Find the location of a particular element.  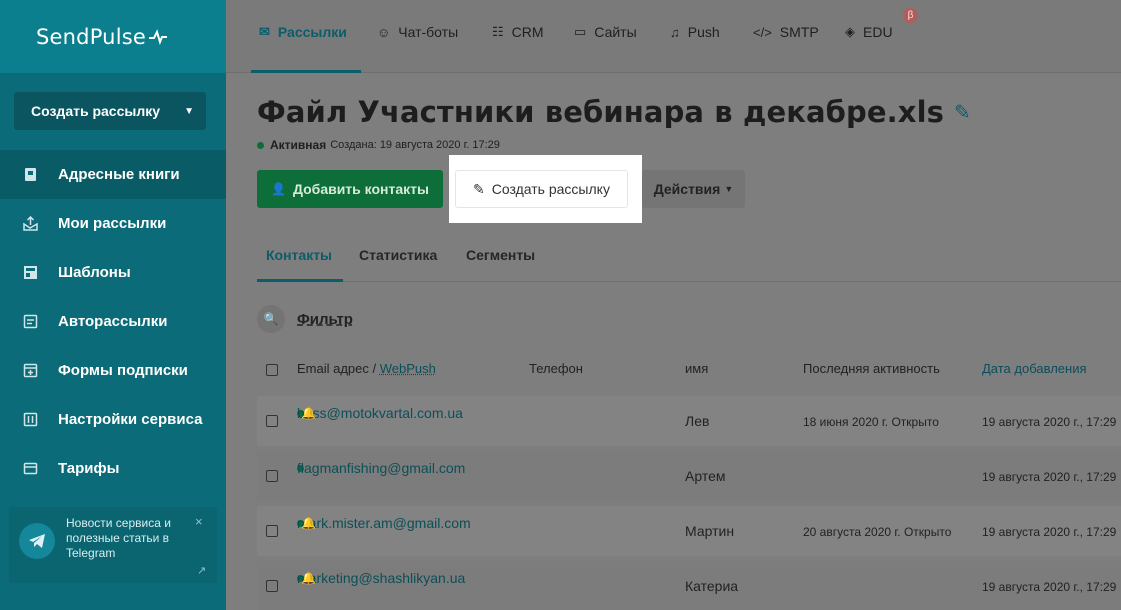

sidebar-item-label: Формы подписки is located at coordinates (123, 370).